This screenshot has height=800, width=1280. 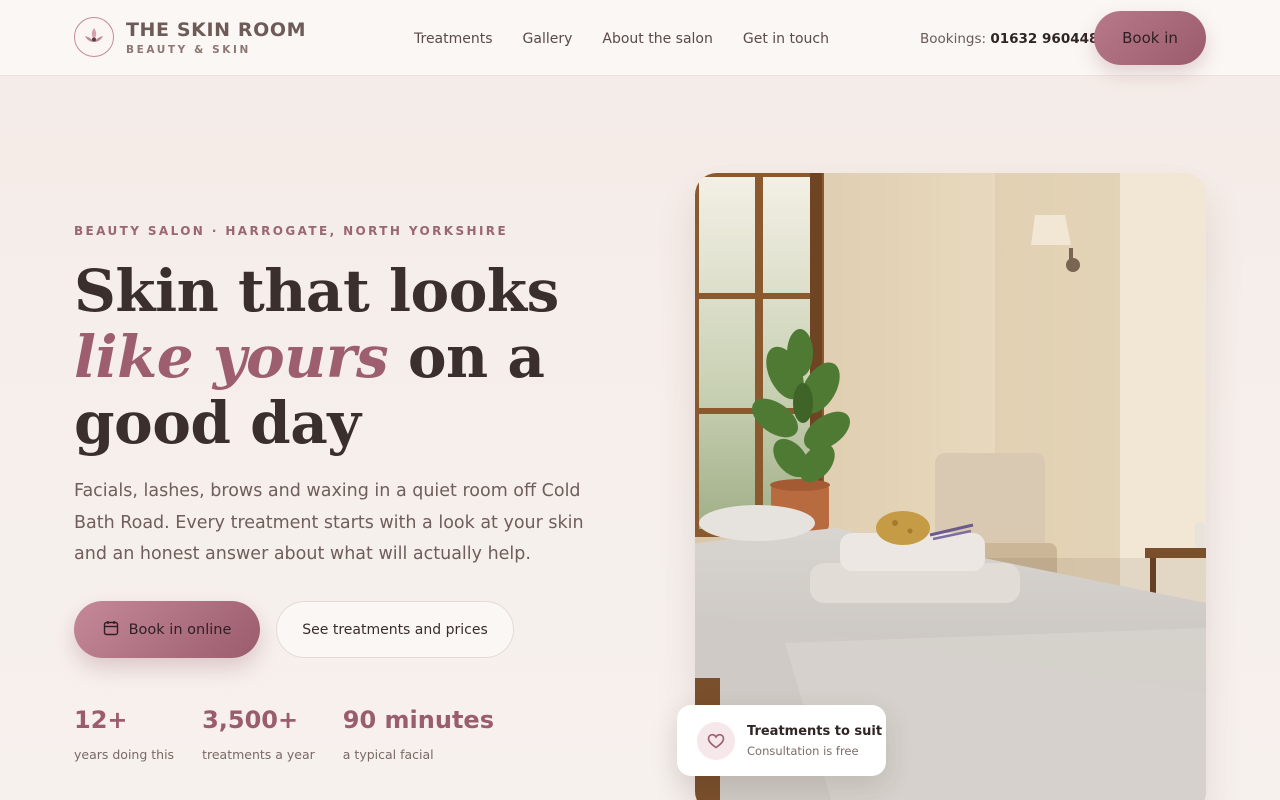 I want to click on book-online-button: Book in online, so click(x=167, y=629).